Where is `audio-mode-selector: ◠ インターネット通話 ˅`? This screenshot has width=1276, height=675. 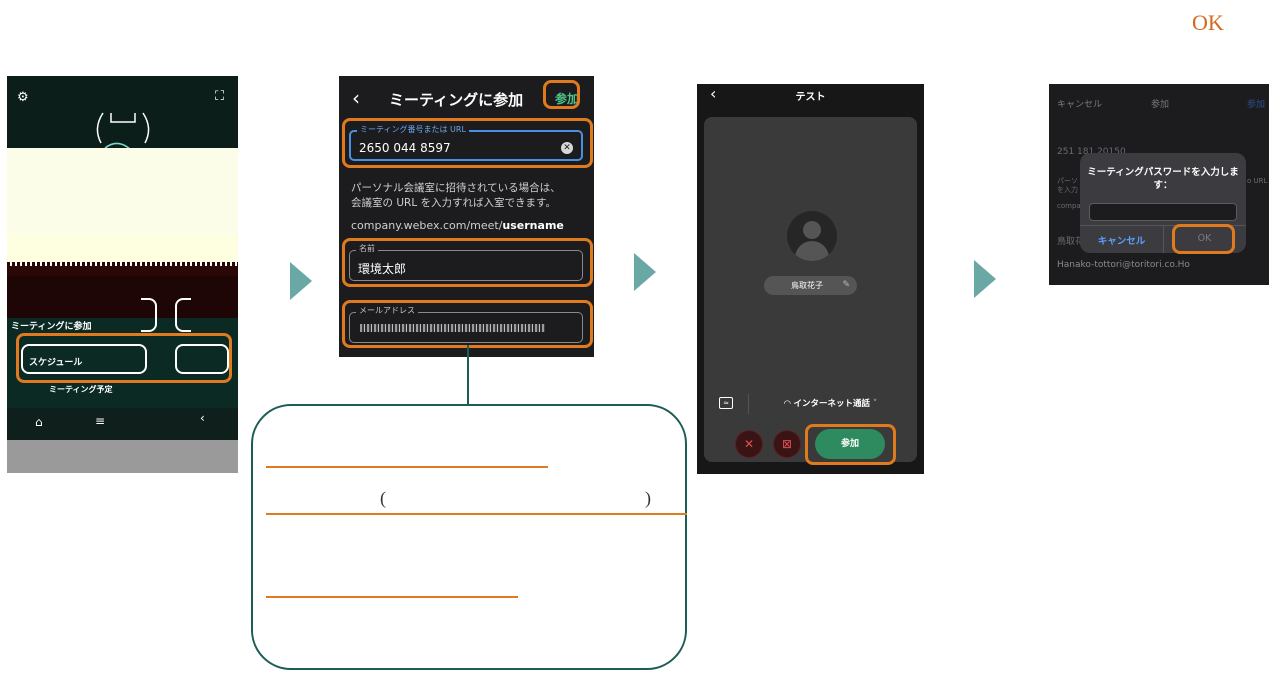 audio-mode-selector: ◠ インターネット通話 ˅ is located at coordinates (830, 403).